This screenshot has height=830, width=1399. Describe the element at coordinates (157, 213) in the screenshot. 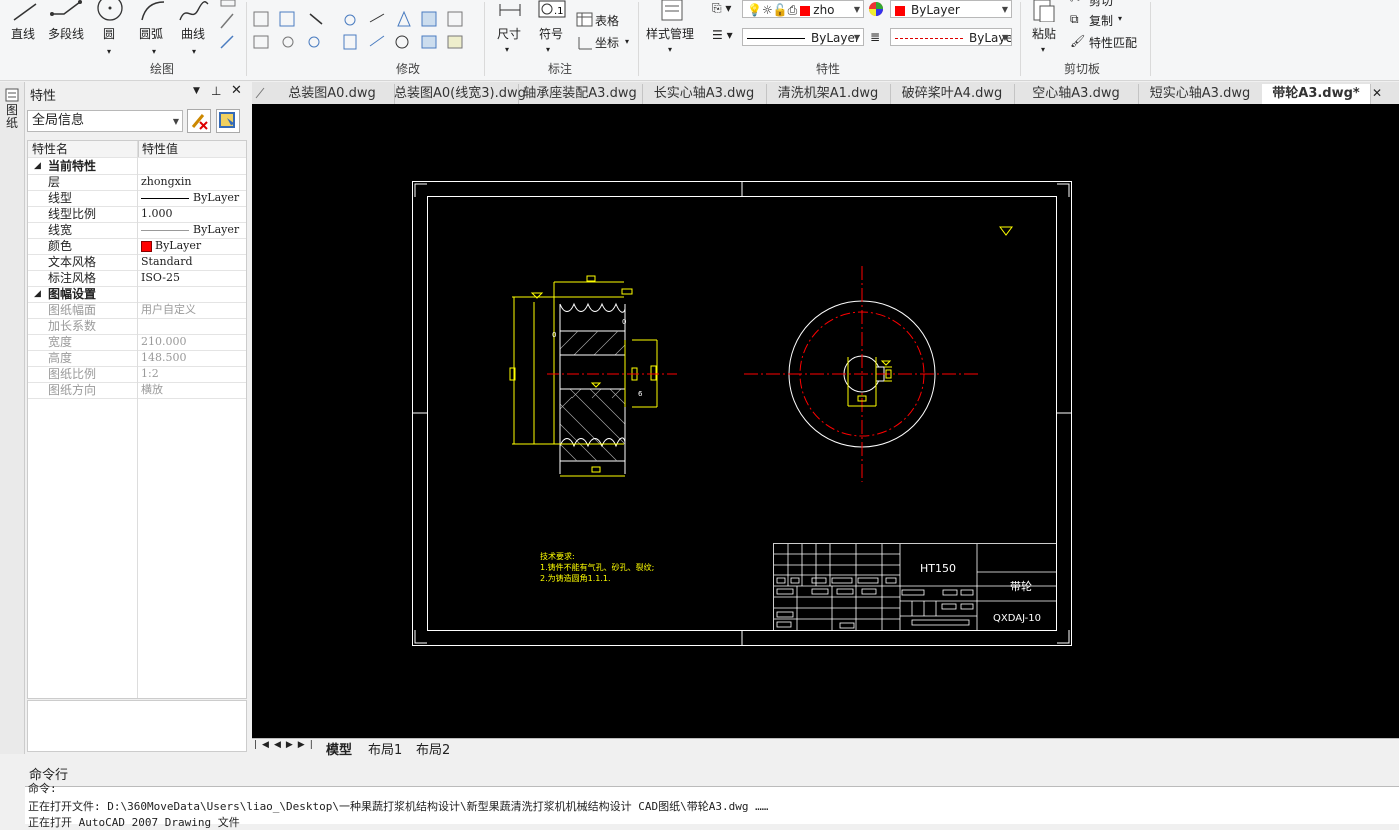

I see `property-value-text: 1.000` at that location.